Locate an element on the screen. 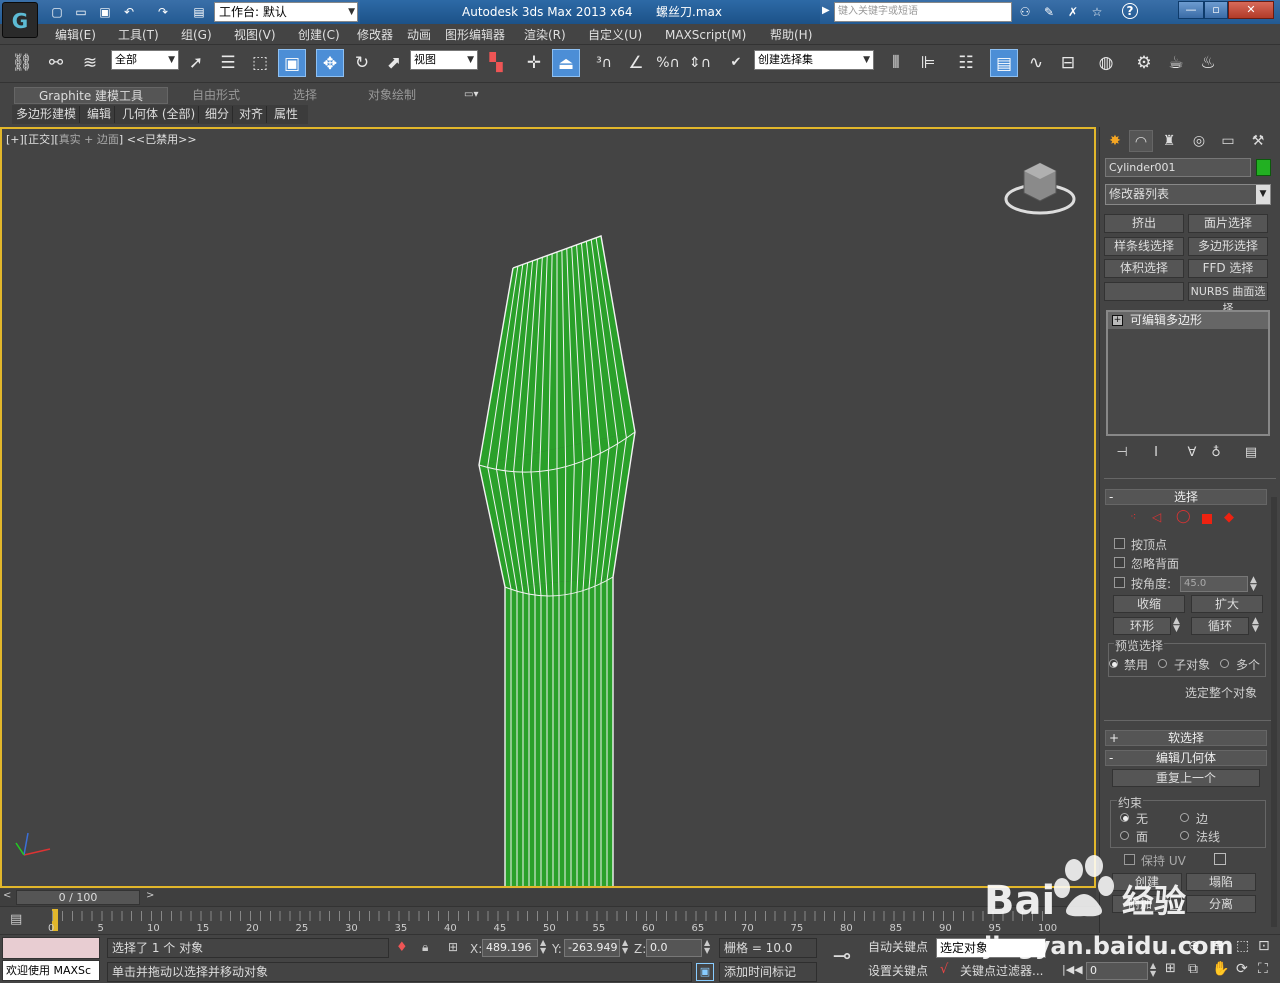  menu-edit: 编辑(E) is located at coordinates (75, 35).